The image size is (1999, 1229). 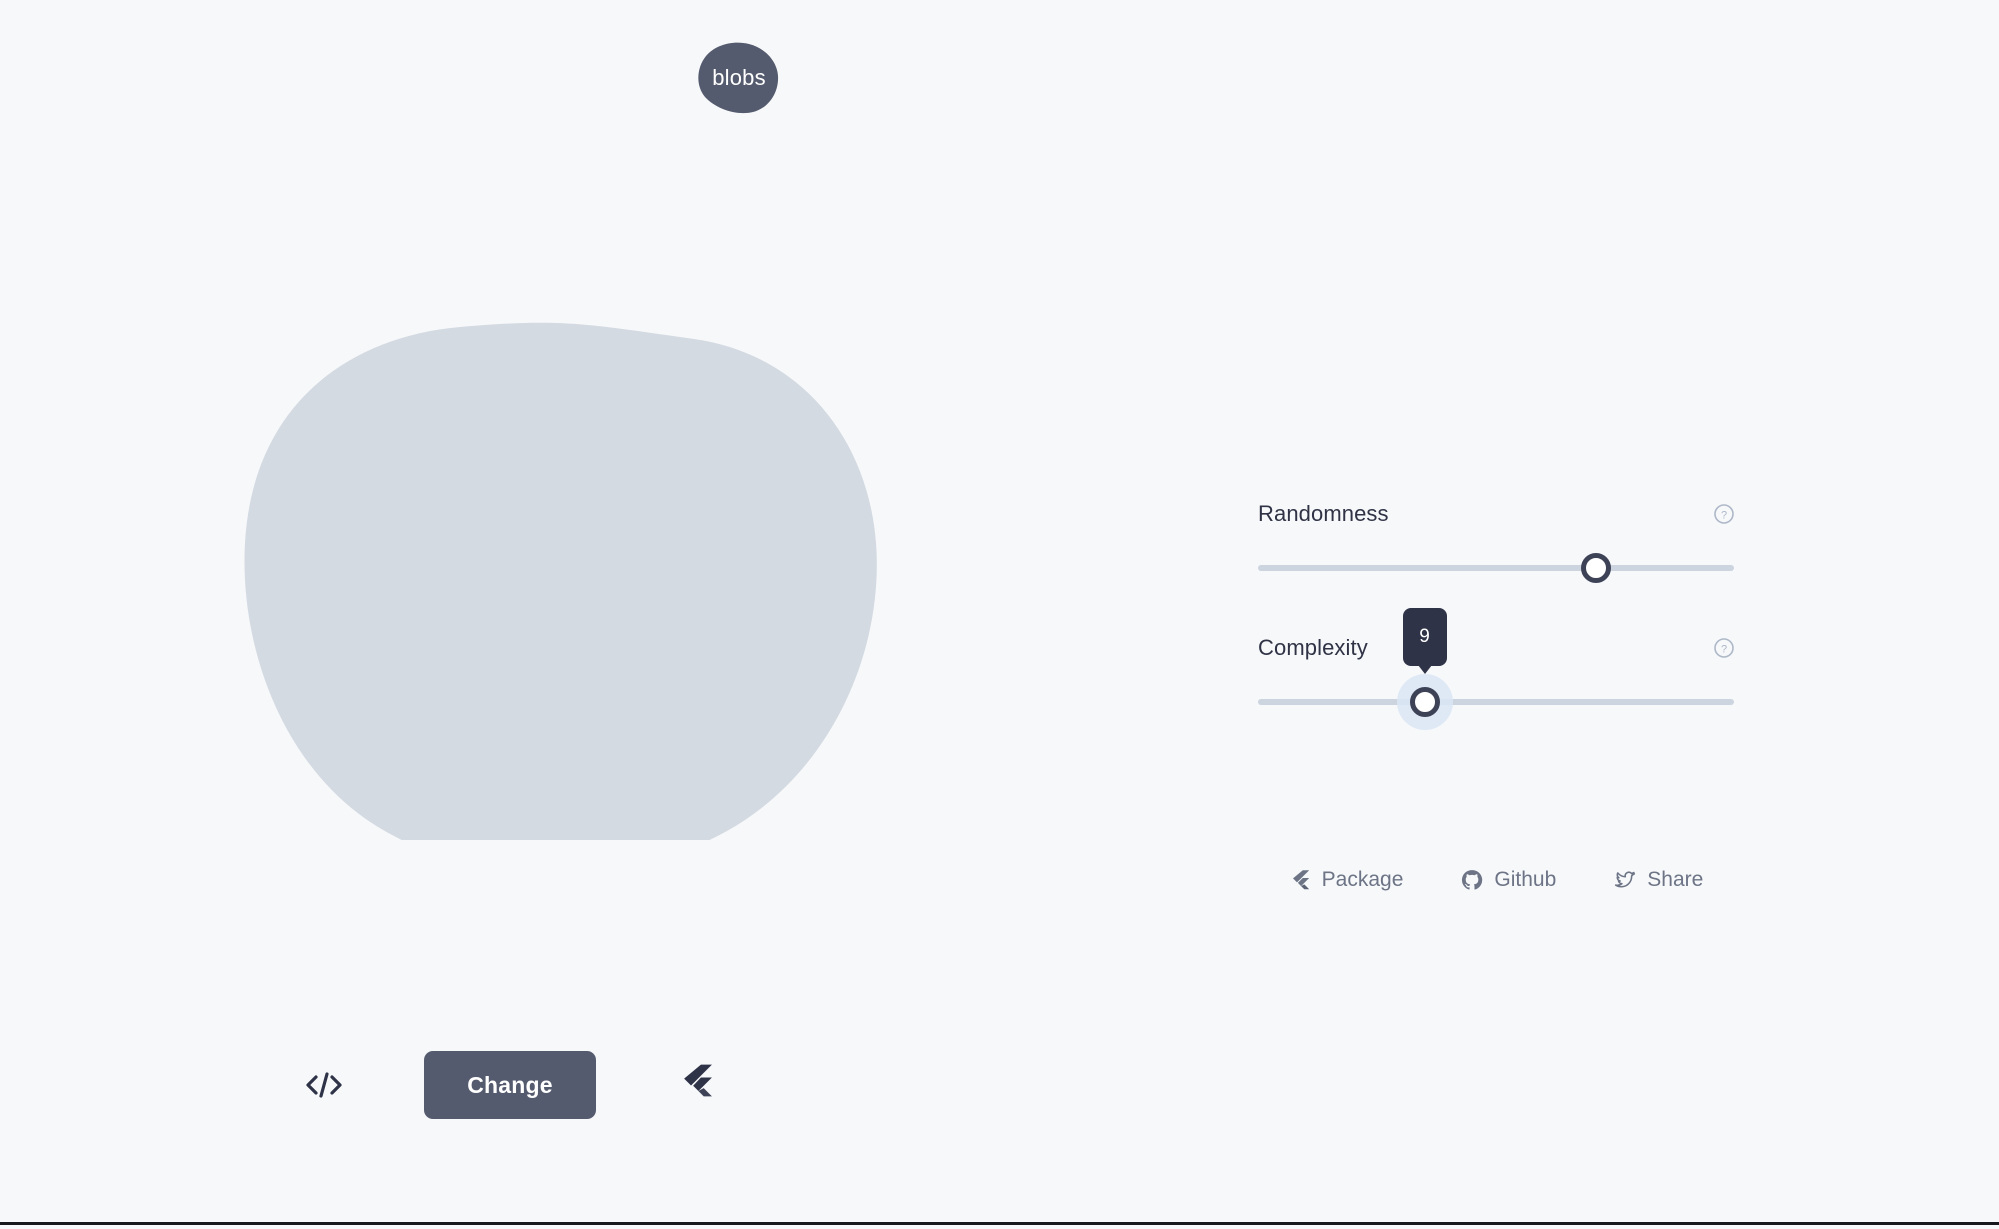 I want to click on complexity-value: 9, so click(x=1424, y=636).